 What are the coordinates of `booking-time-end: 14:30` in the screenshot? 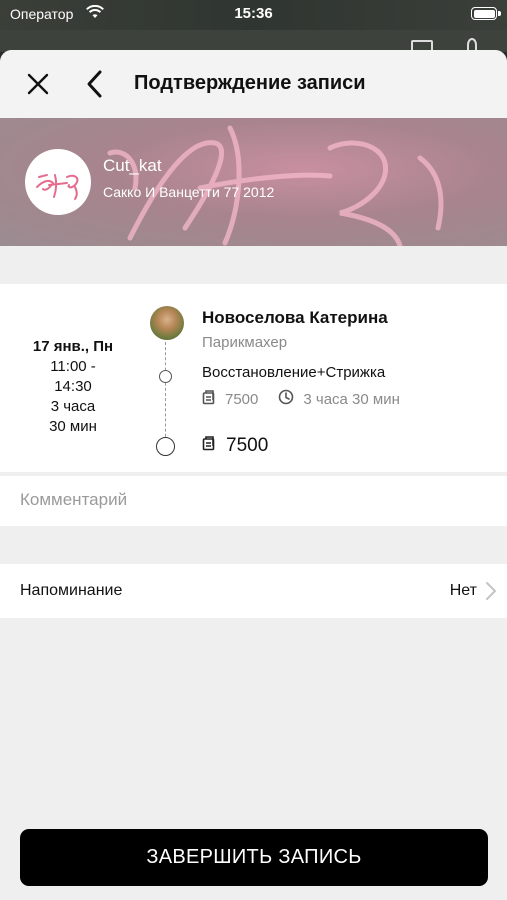 It's located at (73, 386).